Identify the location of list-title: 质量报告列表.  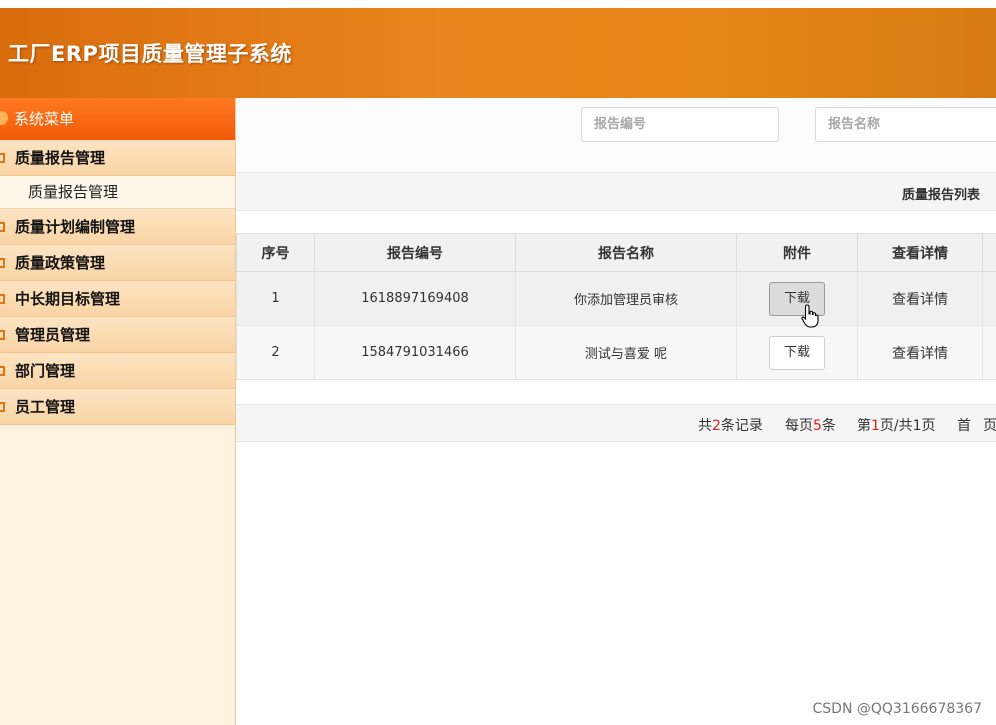
(940, 195).